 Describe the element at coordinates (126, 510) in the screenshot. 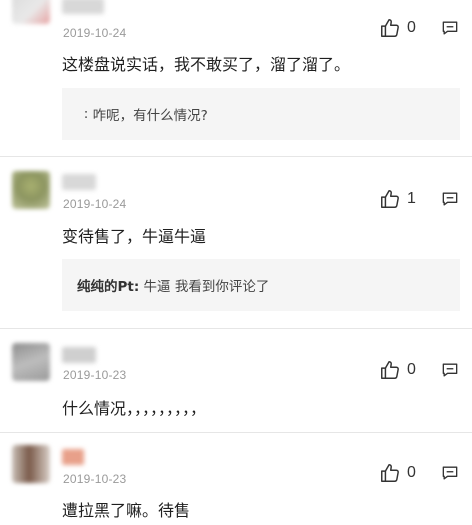

I see `comment-text: 遭拉黑了嘛。待售` at that location.